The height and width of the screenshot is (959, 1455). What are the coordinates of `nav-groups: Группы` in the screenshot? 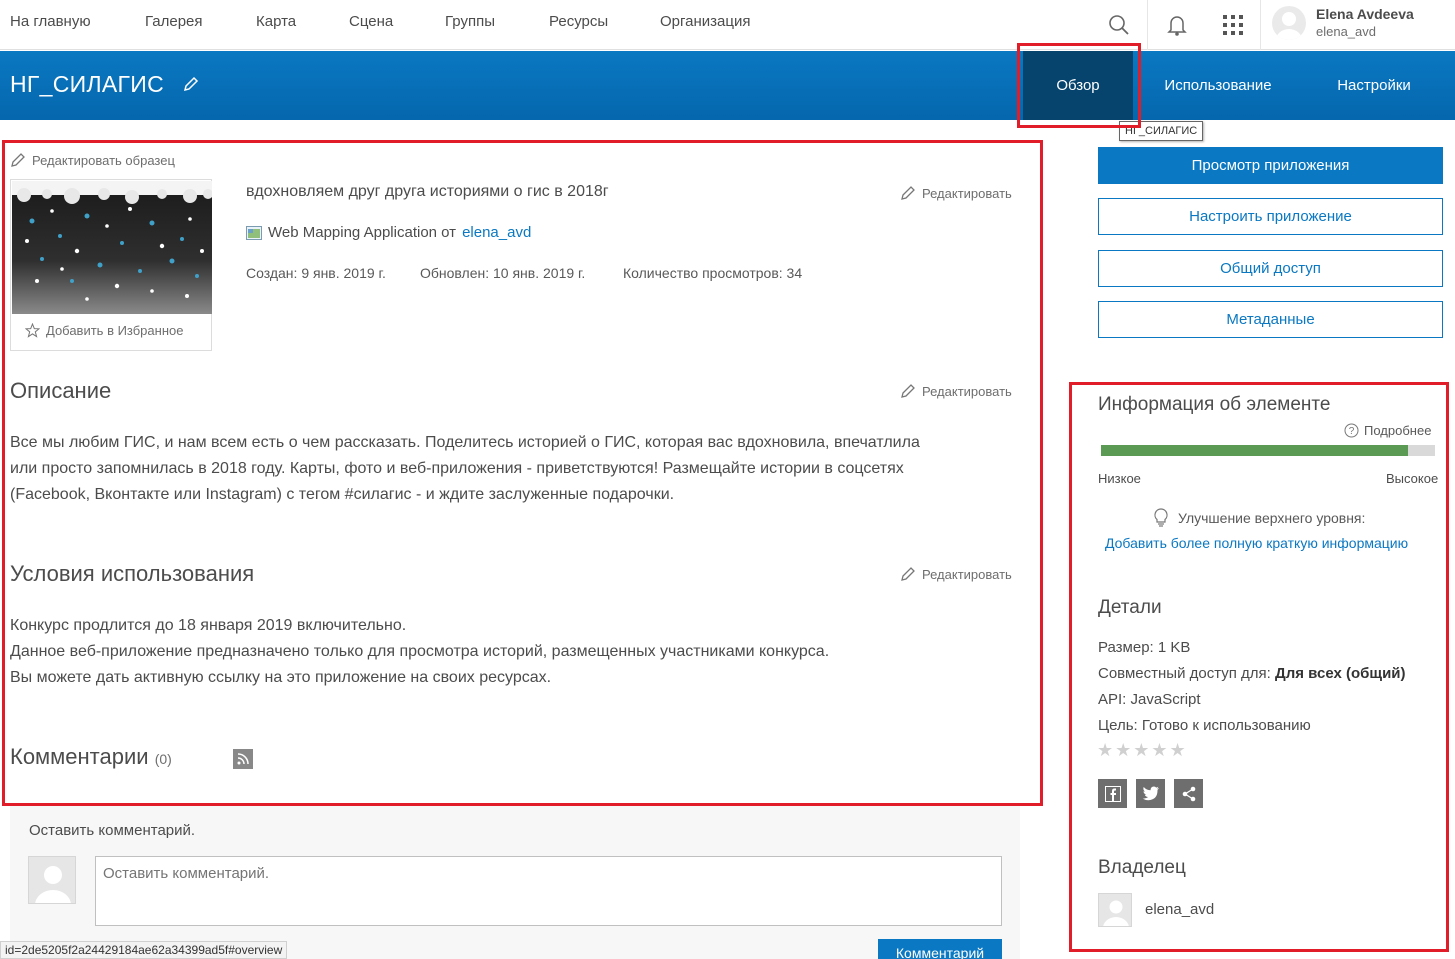 It's located at (470, 21).